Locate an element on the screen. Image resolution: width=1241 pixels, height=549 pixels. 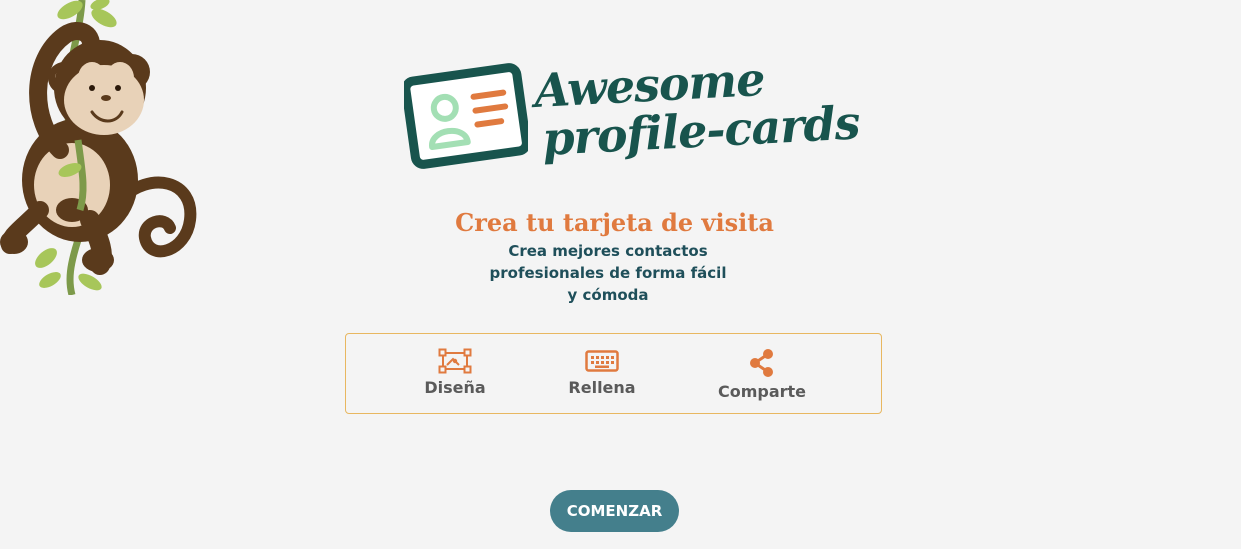
app-logo: Awesome profile-cards is located at coordinates (632, 116).